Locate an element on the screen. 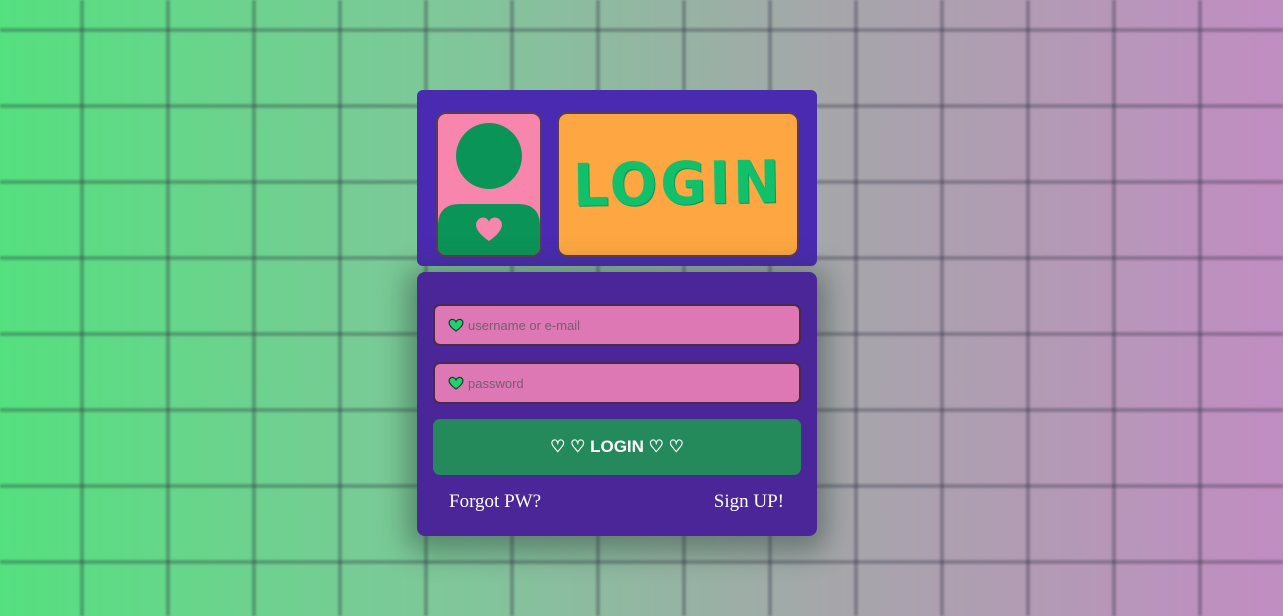  username-field is located at coordinates (617, 325).